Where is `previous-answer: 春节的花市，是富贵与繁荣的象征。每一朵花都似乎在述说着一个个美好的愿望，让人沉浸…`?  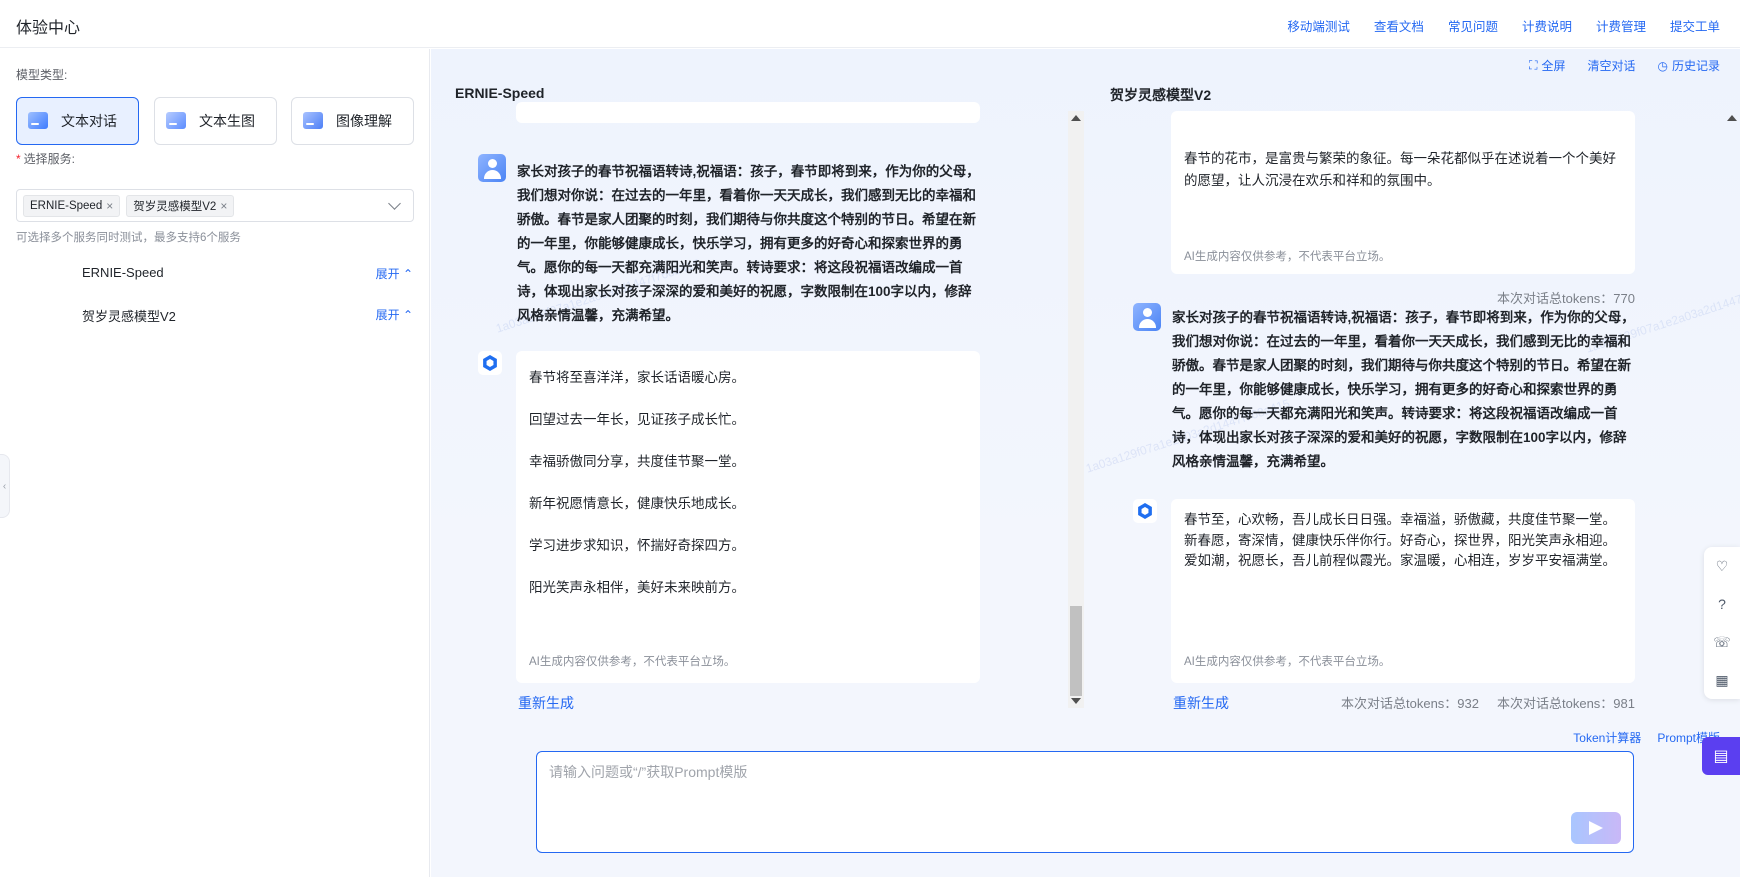 previous-answer: 春节的花市，是富贵与繁荣的象征。每一朵花都似乎在述说着一个个美好的愿望，让人沉浸… is located at coordinates (1400, 169).